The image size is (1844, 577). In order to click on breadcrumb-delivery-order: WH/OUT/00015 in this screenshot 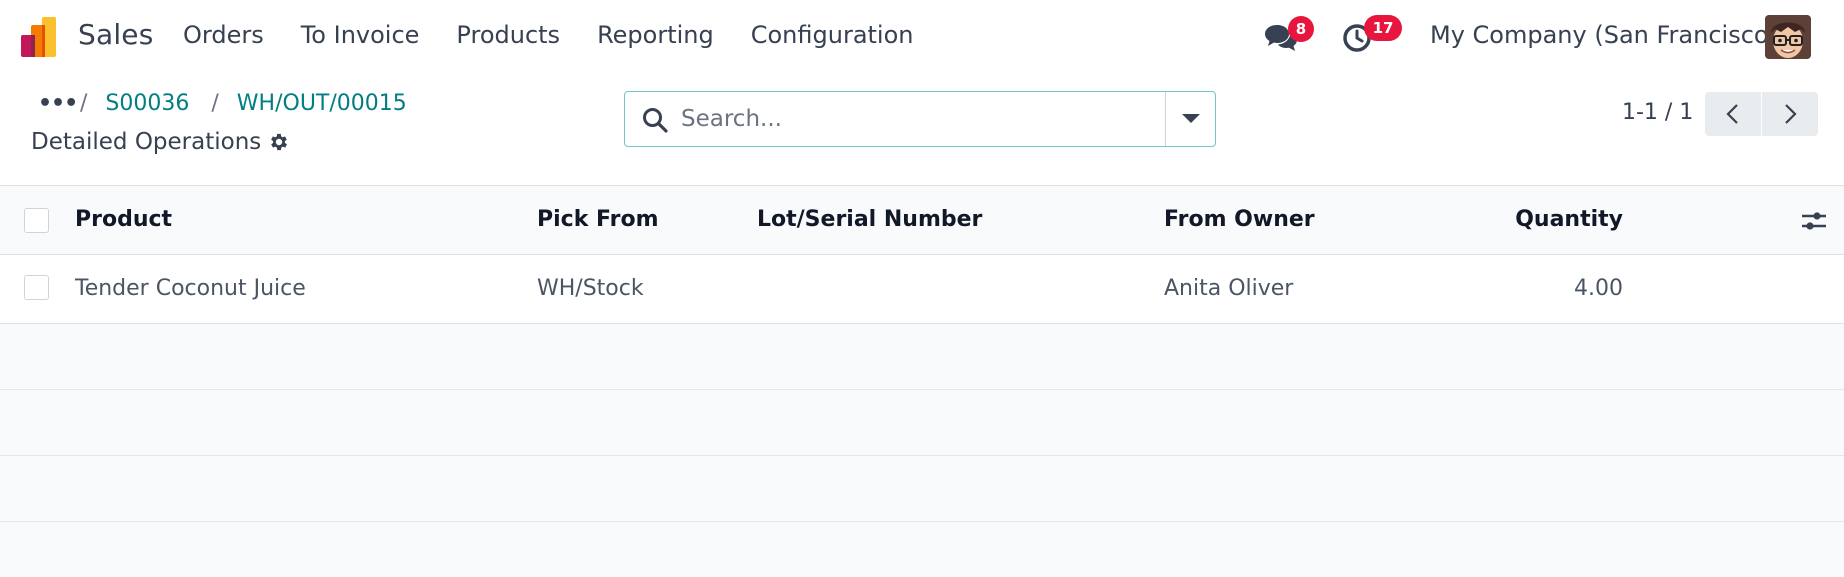, I will do `click(322, 103)`.